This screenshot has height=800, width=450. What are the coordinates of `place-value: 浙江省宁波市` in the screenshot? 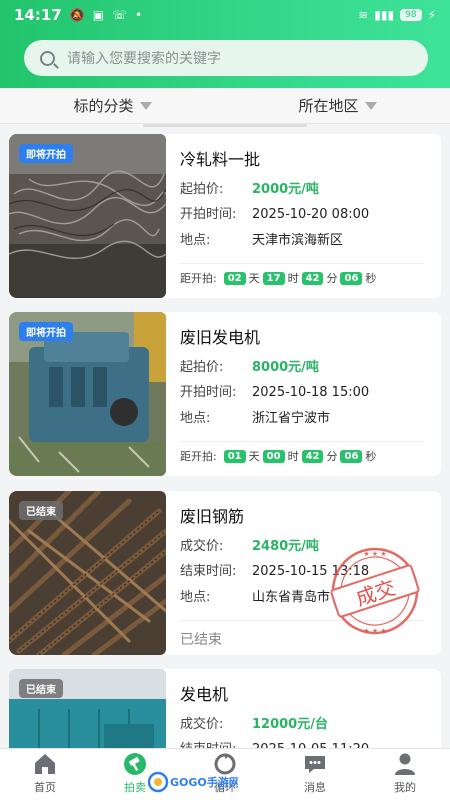 It's located at (291, 418).